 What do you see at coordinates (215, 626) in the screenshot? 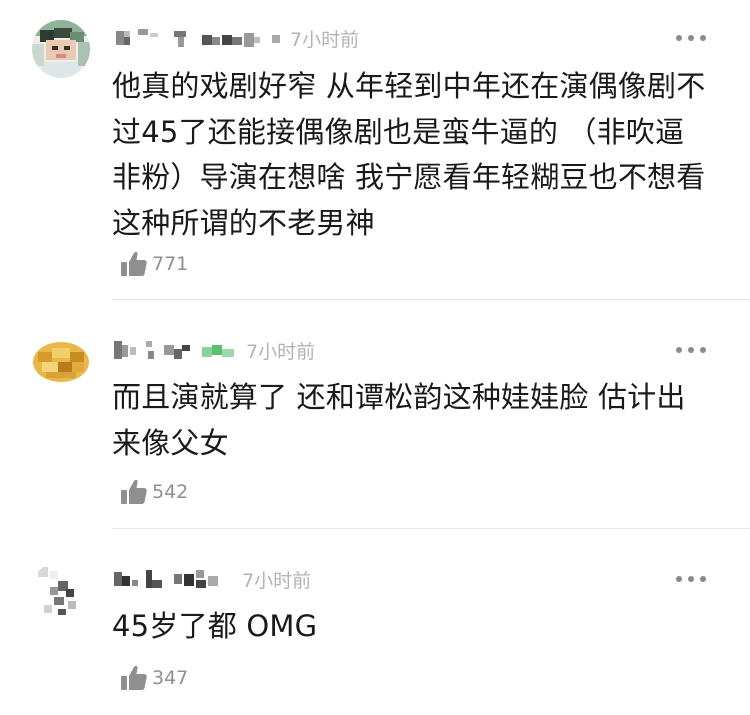
I see `comment-text: 45岁了都 OMG` at bounding box center [215, 626].